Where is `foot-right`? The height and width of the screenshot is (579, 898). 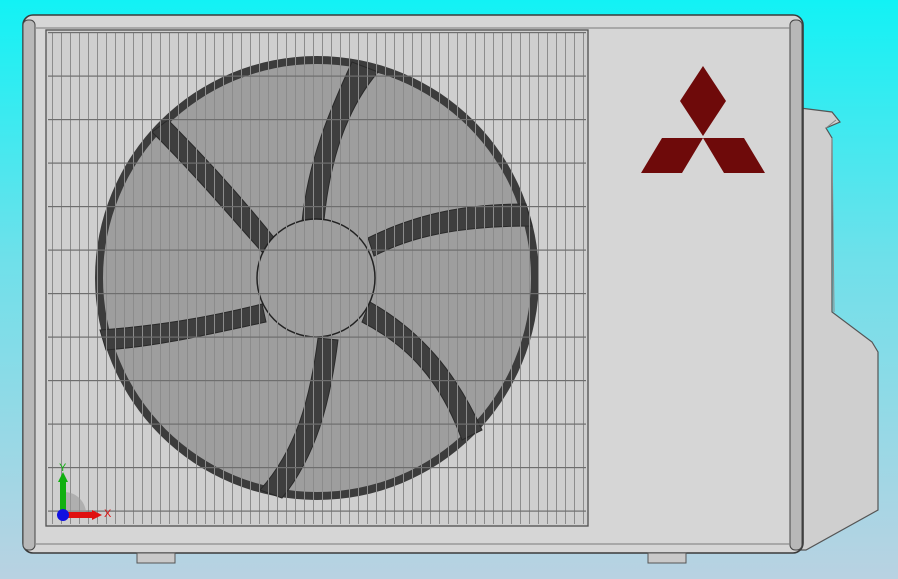
foot-right is located at coordinates (667, 558).